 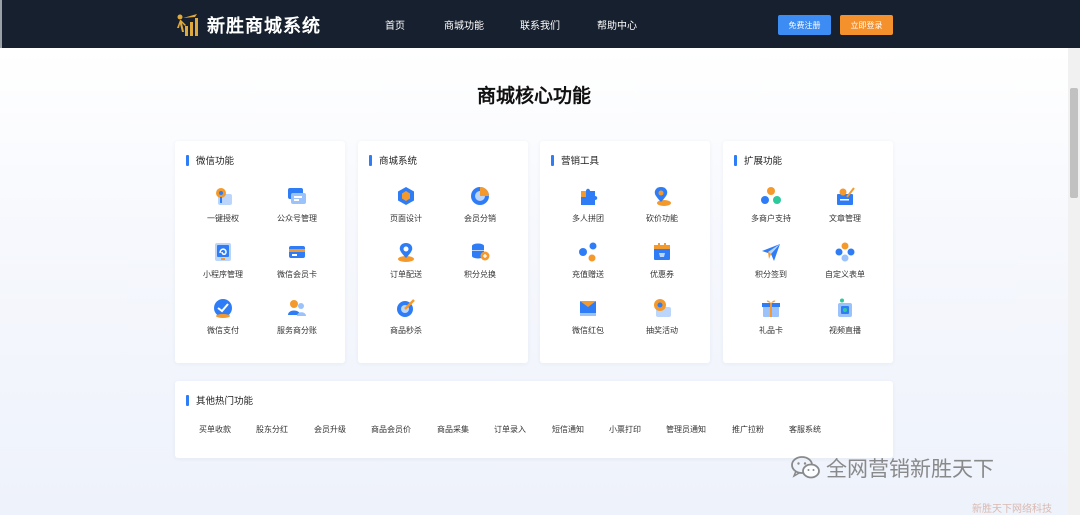 I want to click on feature-label: 积分兑换, so click(x=480, y=274).